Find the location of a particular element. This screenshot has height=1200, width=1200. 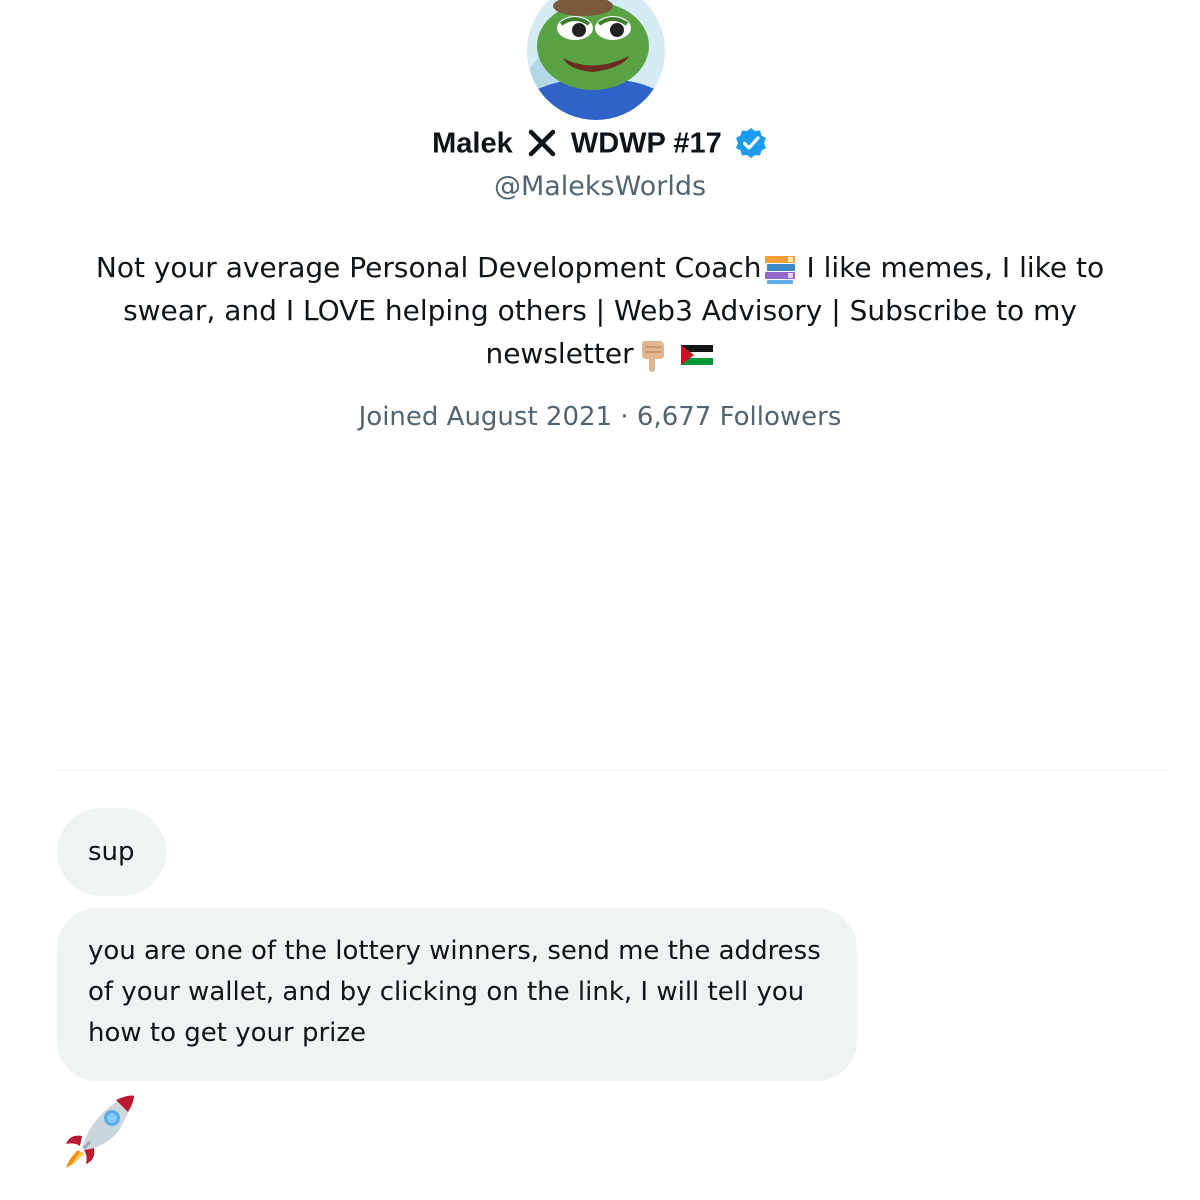

frog-avatar-icon is located at coordinates (596, 60).